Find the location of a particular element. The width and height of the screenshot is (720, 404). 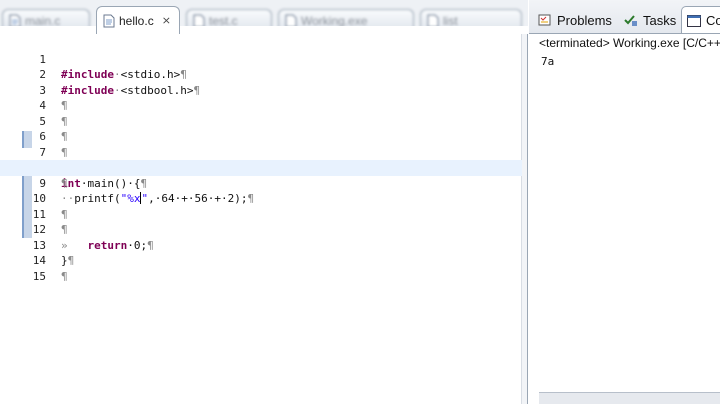

editor-tab-label: Working.exe is located at coordinates (334, 20).